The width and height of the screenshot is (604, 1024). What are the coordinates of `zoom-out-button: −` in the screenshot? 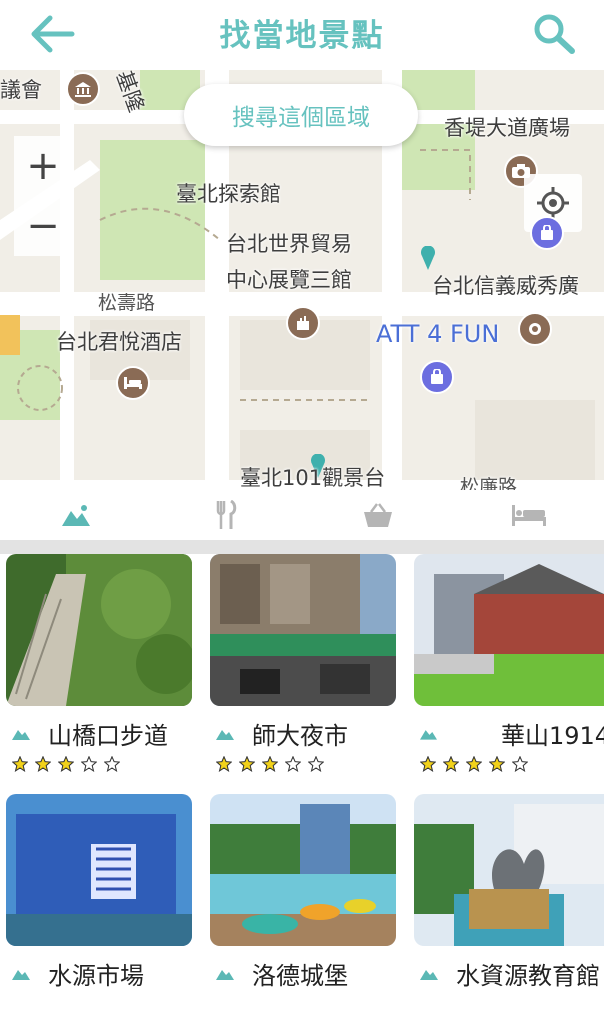 It's located at (43, 226).